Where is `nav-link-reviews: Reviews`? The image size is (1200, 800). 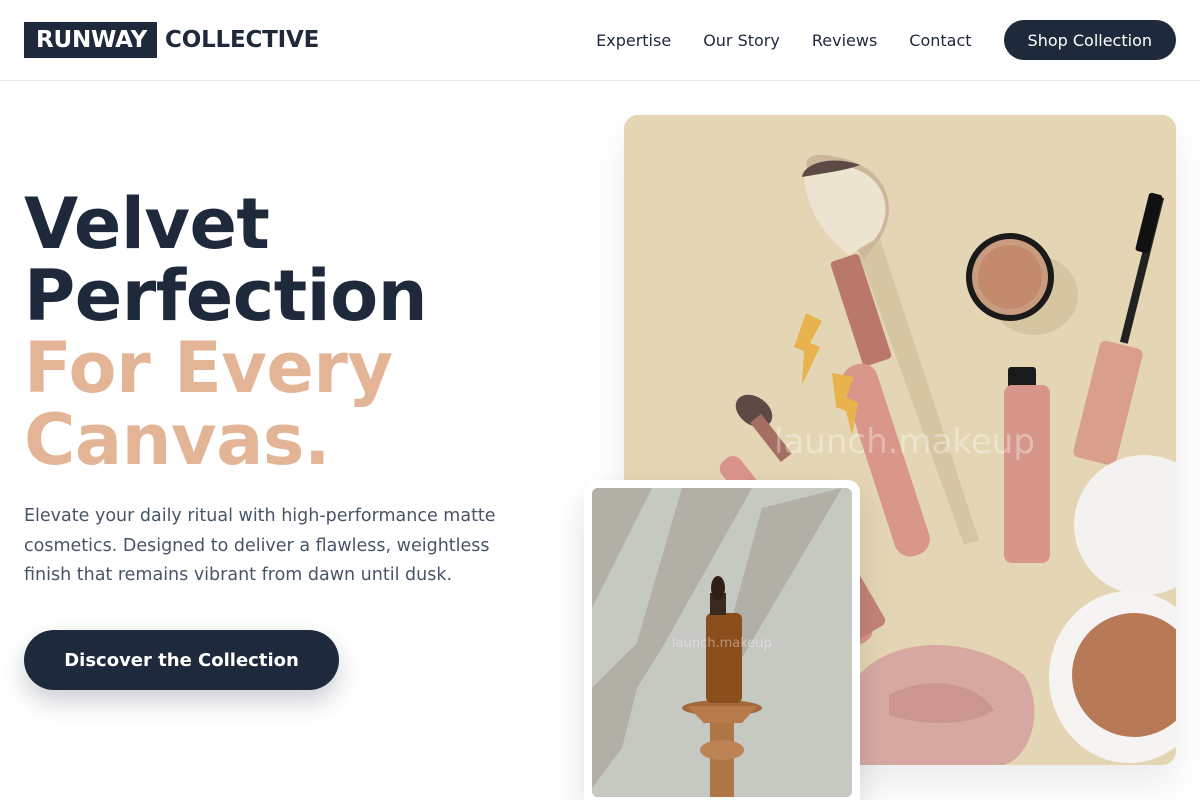
nav-link-reviews: Reviews is located at coordinates (844, 40).